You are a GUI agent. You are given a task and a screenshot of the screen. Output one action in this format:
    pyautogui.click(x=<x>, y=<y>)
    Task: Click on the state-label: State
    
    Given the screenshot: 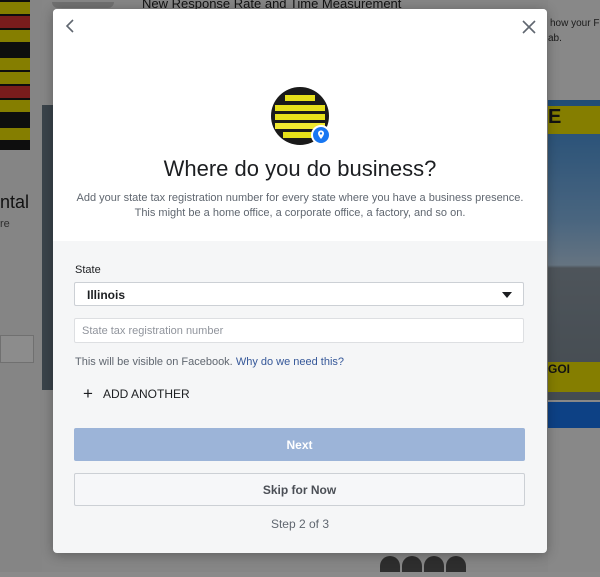 What is the action you would take?
    pyautogui.click(x=88, y=270)
    